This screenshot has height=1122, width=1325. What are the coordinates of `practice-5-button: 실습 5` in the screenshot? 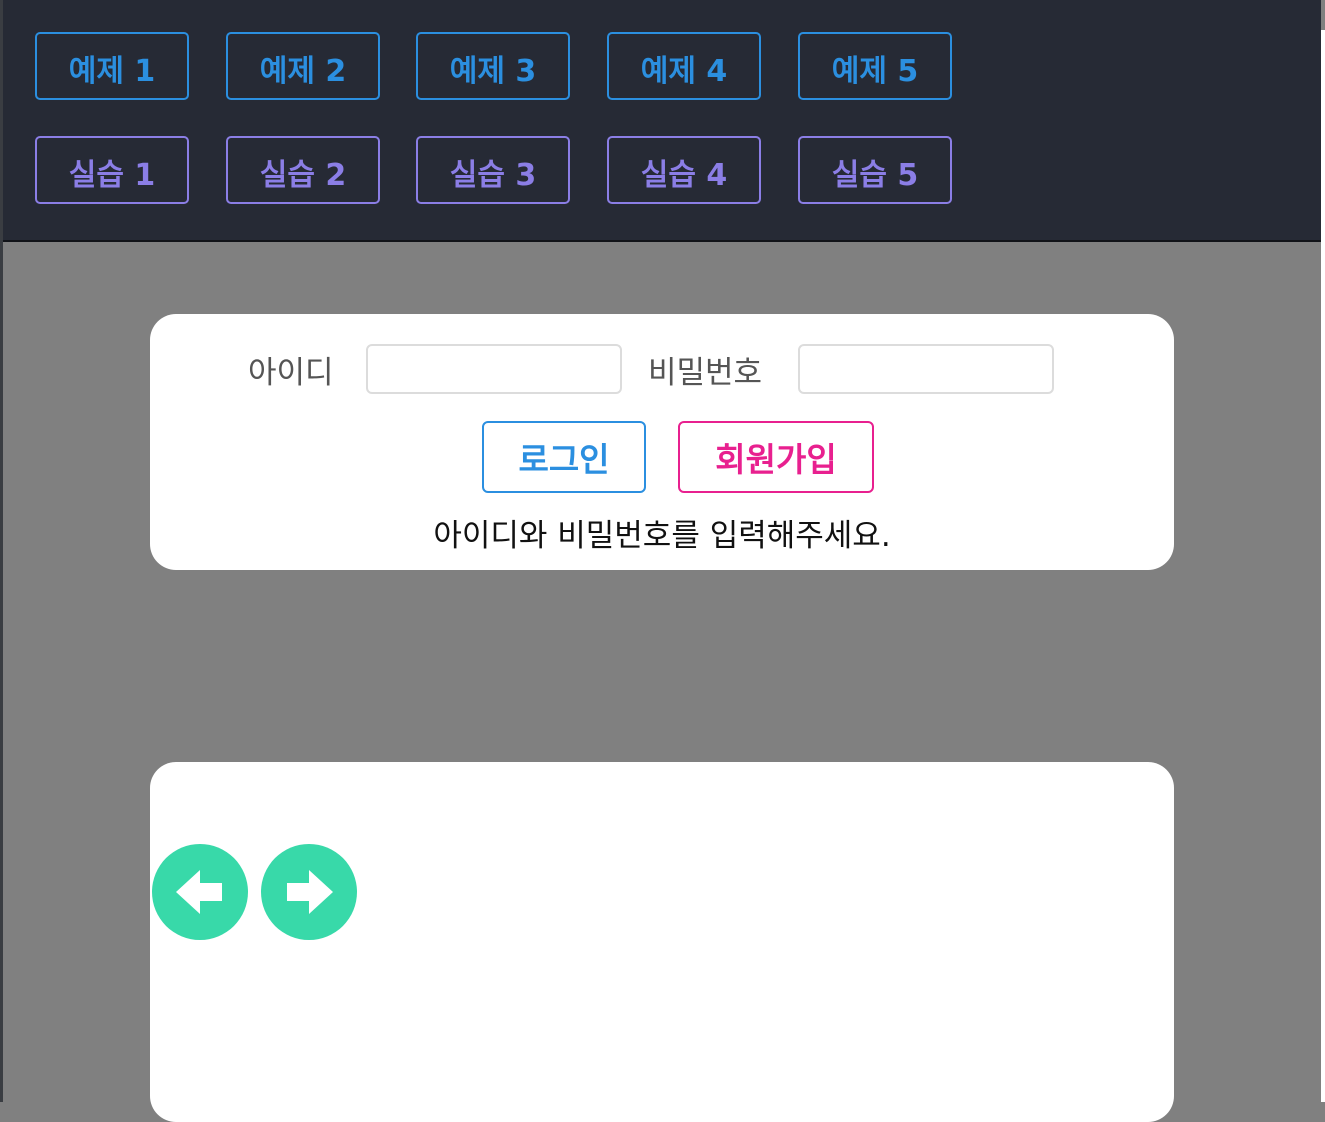 It's located at (875, 170).